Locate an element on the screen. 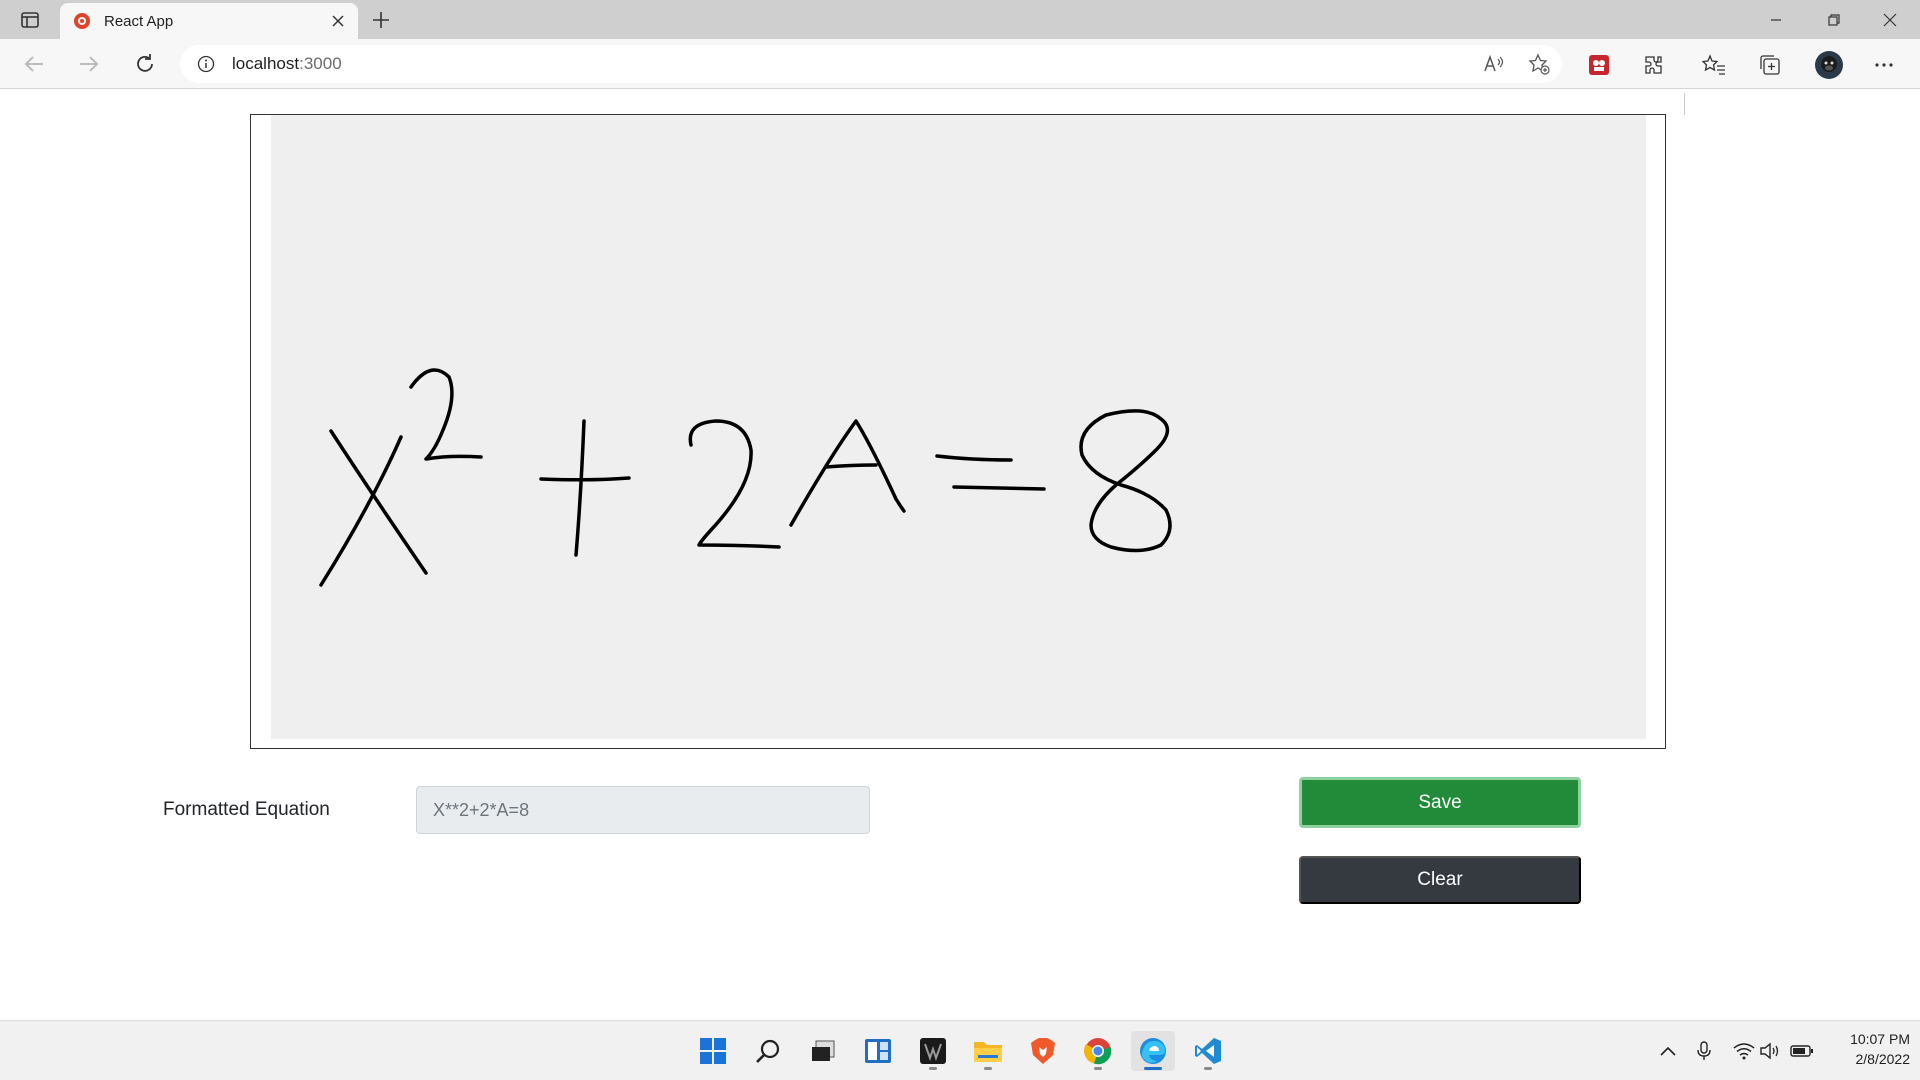 The width and height of the screenshot is (1920, 1080). toolbar-divider is located at coordinates (1684, 104).